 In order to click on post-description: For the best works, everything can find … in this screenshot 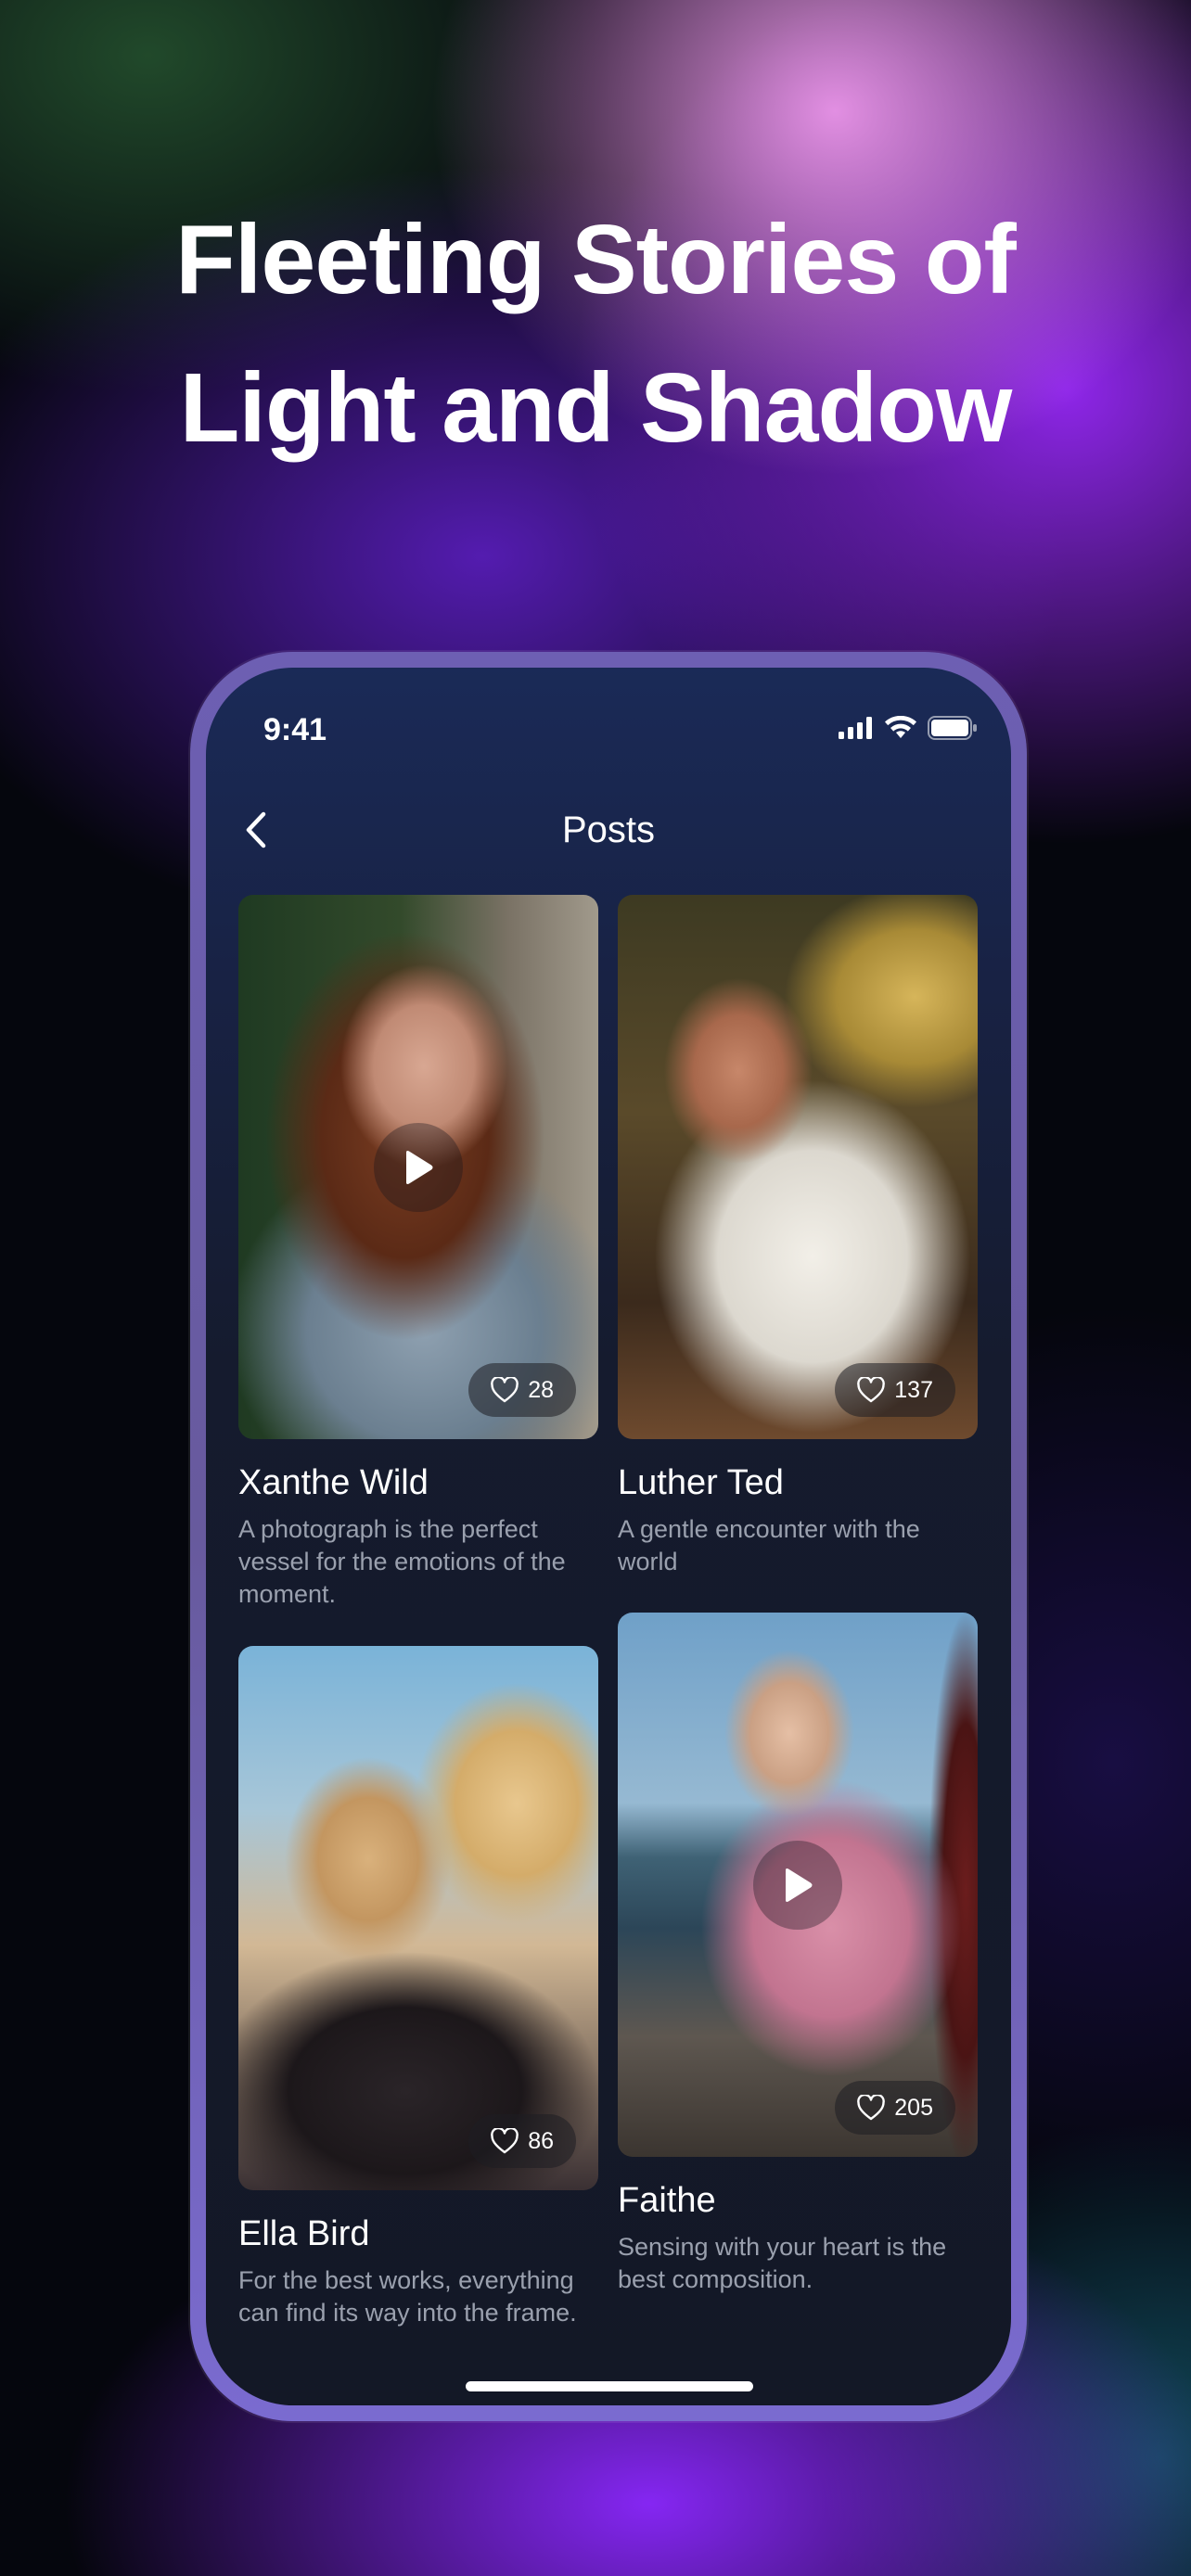, I will do `click(407, 2297)`.